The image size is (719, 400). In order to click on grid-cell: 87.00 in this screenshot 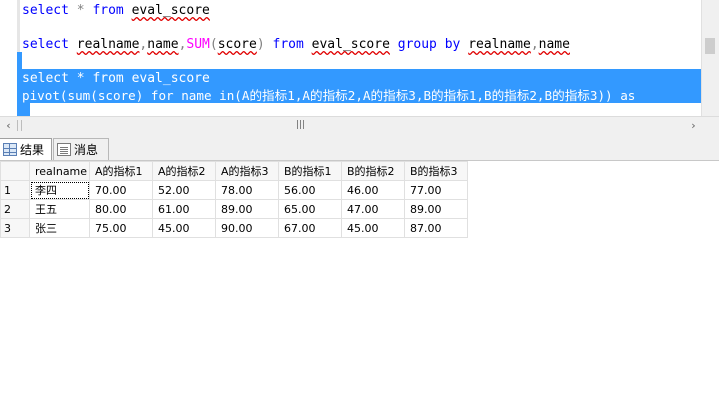, I will do `click(436, 228)`.